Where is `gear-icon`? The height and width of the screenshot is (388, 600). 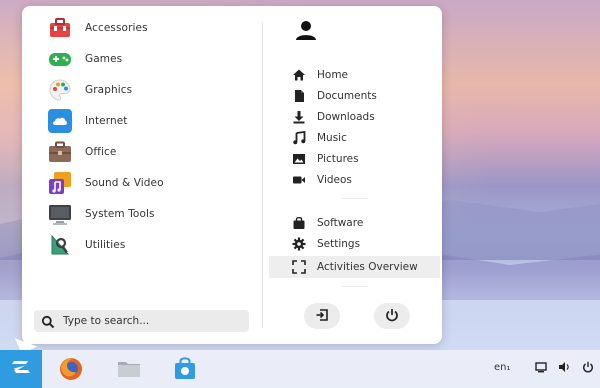
gear-icon is located at coordinates (299, 244).